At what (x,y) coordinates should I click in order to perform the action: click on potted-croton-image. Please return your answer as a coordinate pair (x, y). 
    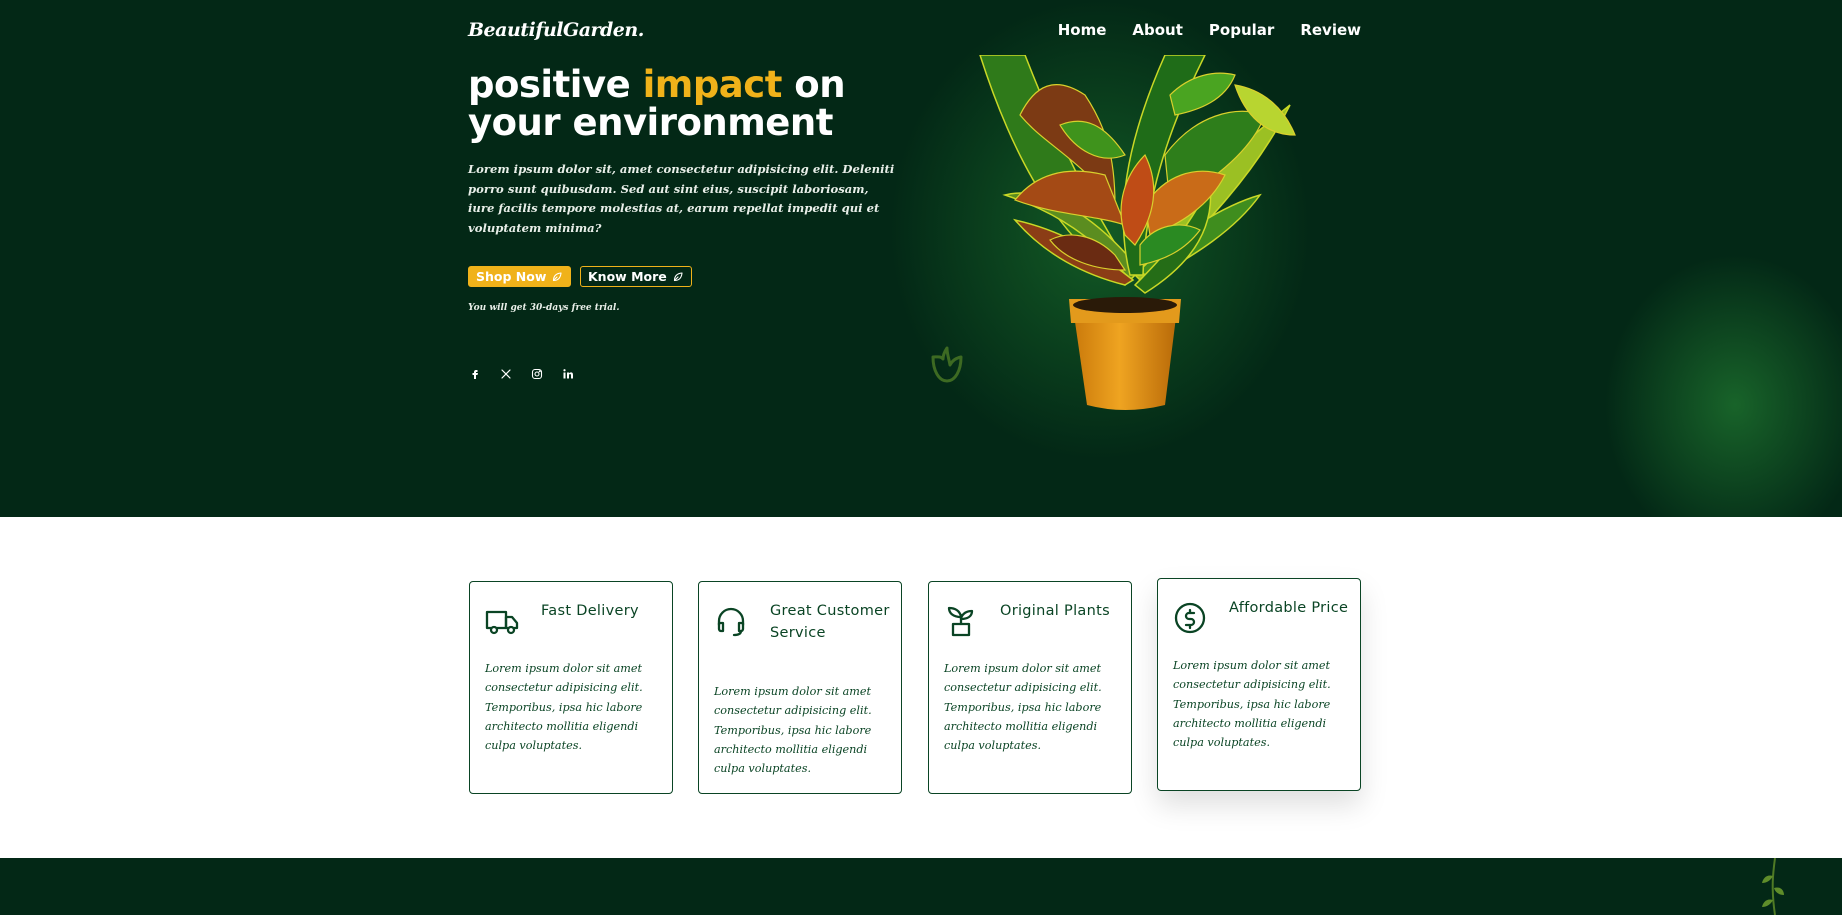
    Looking at the image, I should click on (1137, 232).